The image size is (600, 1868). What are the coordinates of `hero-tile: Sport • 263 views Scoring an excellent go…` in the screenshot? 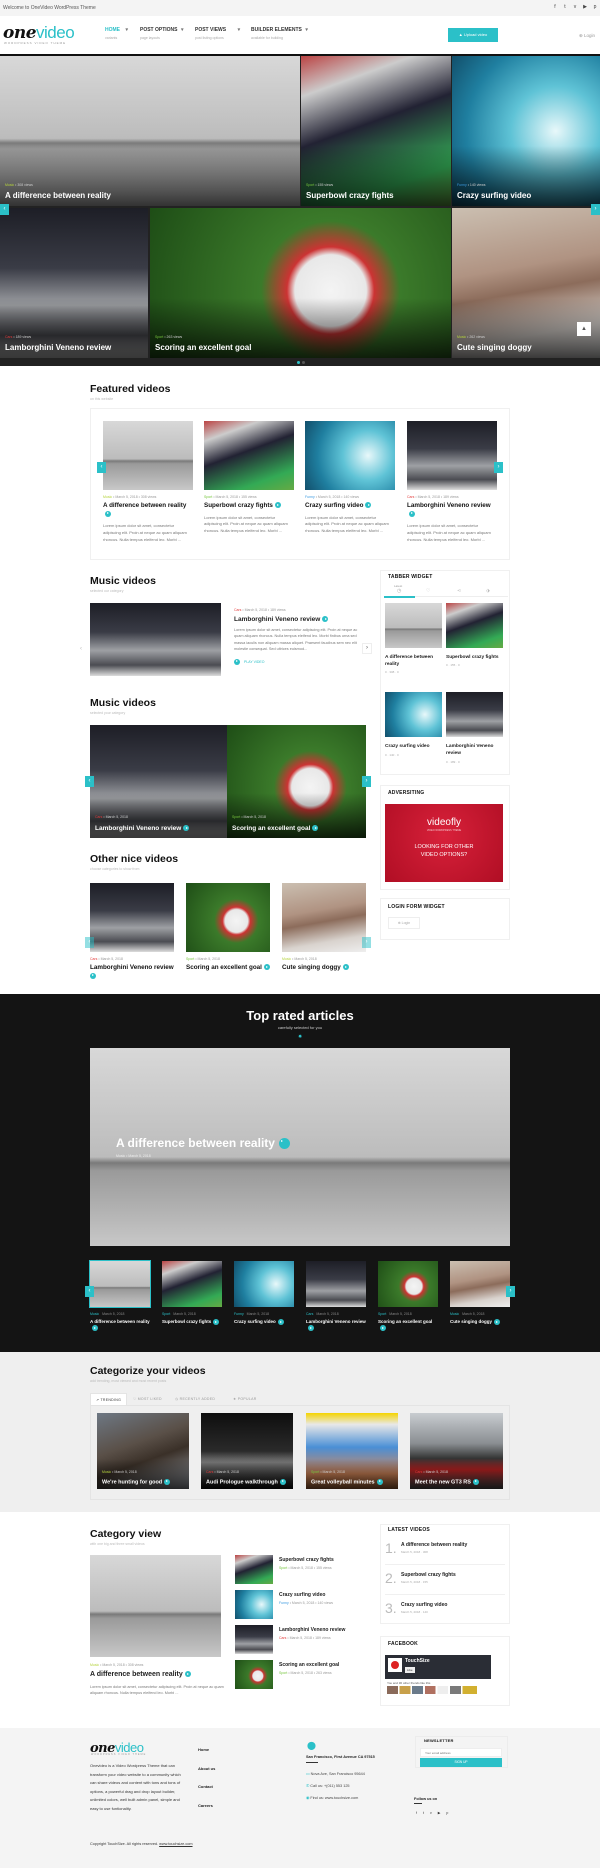 It's located at (300, 283).